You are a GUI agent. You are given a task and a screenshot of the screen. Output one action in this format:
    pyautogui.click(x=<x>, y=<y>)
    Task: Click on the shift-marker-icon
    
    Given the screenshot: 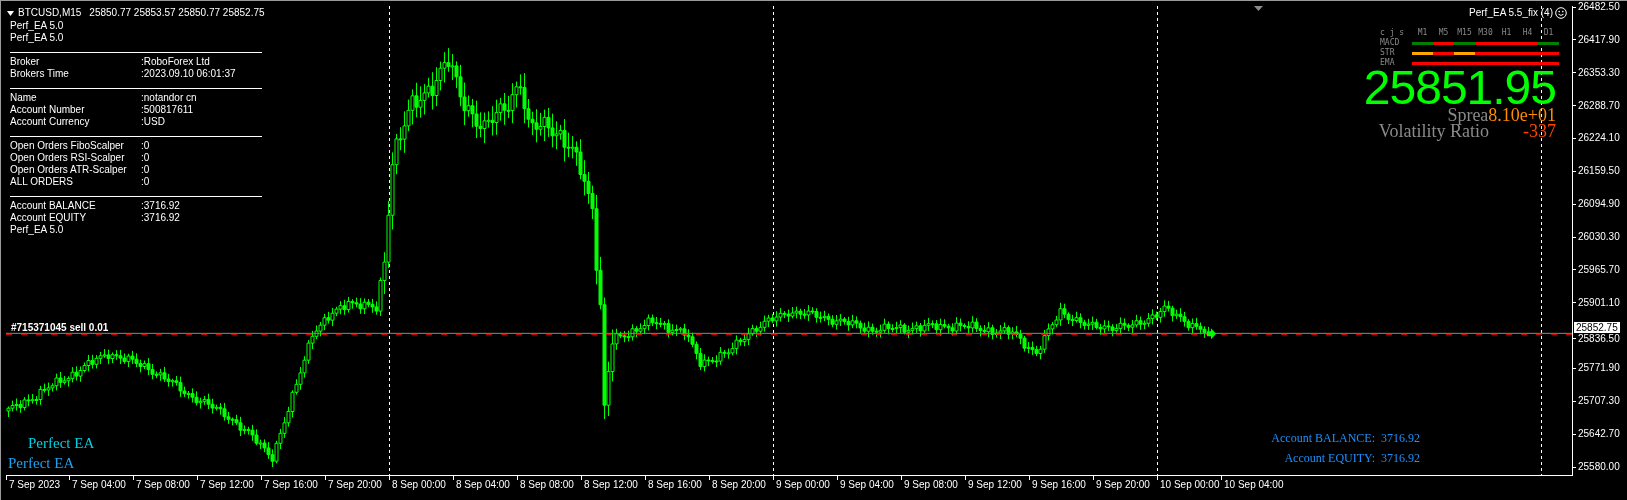 What is the action you would take?
    pyautogui.click(x=1258, y=8)
    